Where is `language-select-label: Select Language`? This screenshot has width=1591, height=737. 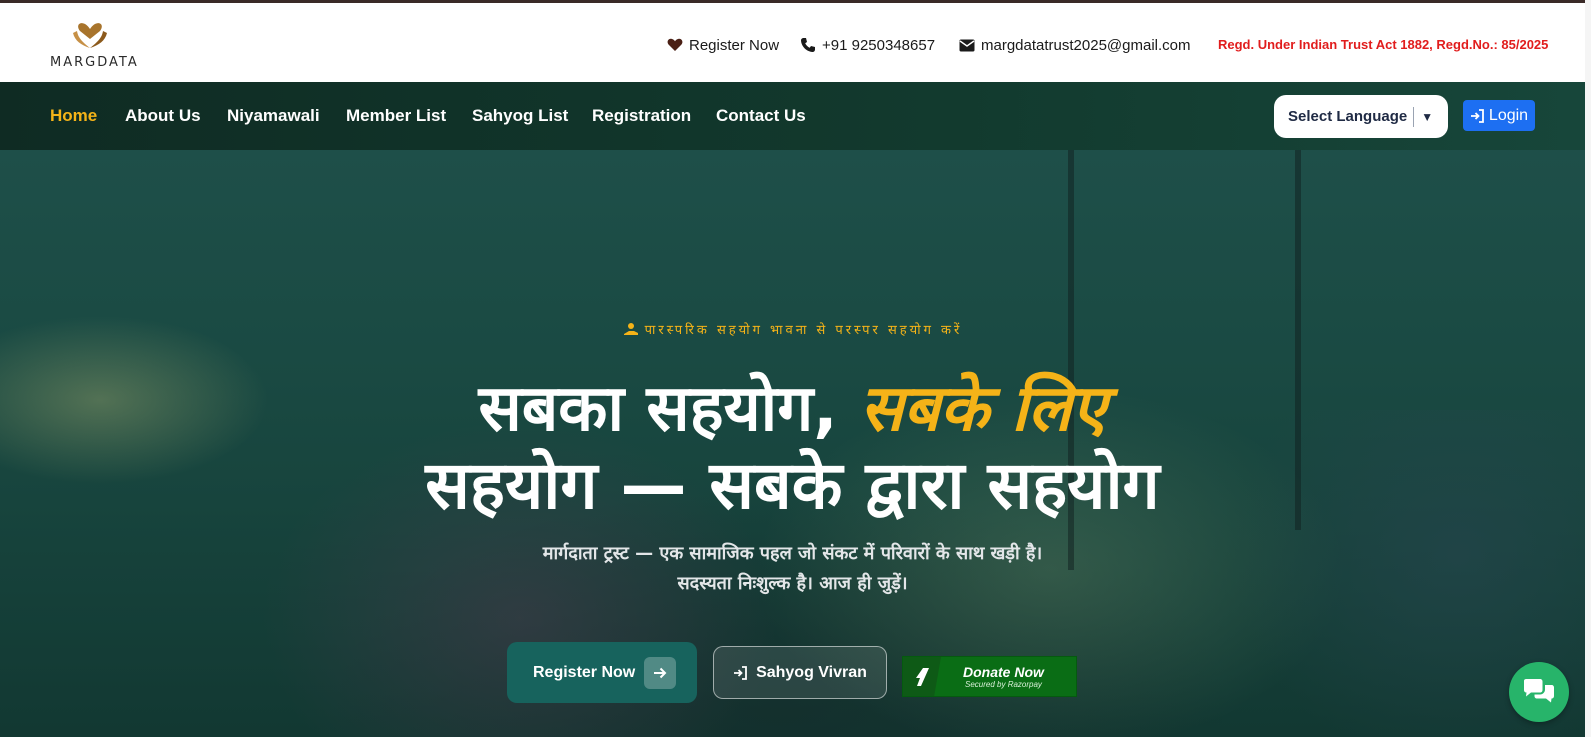 language-select-label: Select Language is located at coordinates (1348, 116).